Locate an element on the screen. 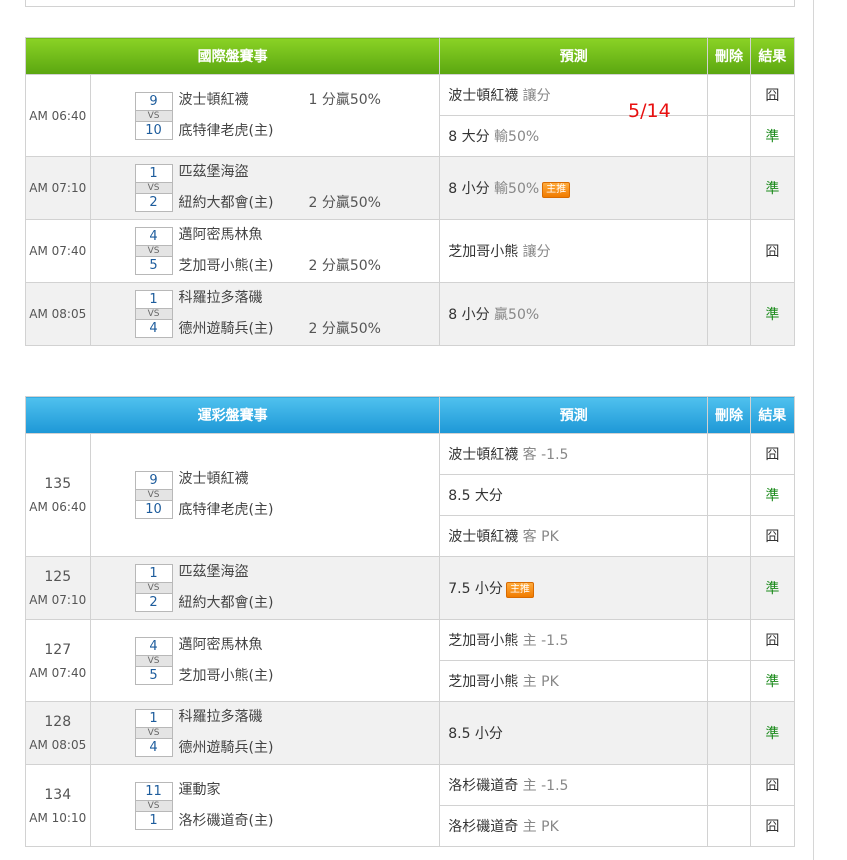 This screenshot has width=847, height=860. result-header: 結果 is located at coordinates (772, 56).